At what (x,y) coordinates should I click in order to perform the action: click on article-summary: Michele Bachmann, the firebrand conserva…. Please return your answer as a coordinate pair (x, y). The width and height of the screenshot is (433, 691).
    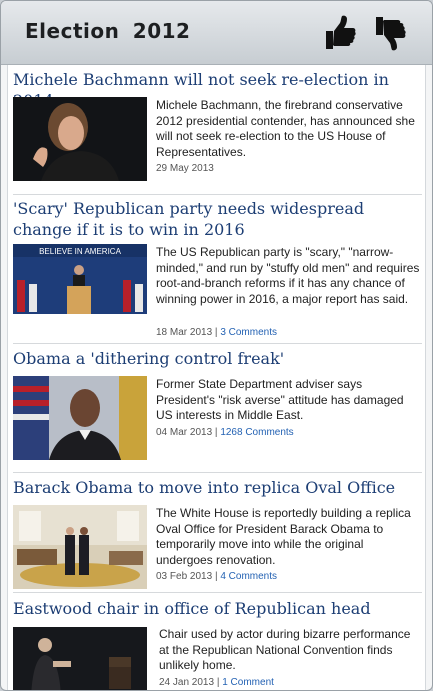
    Looking at the image, I should click on (285, 128).